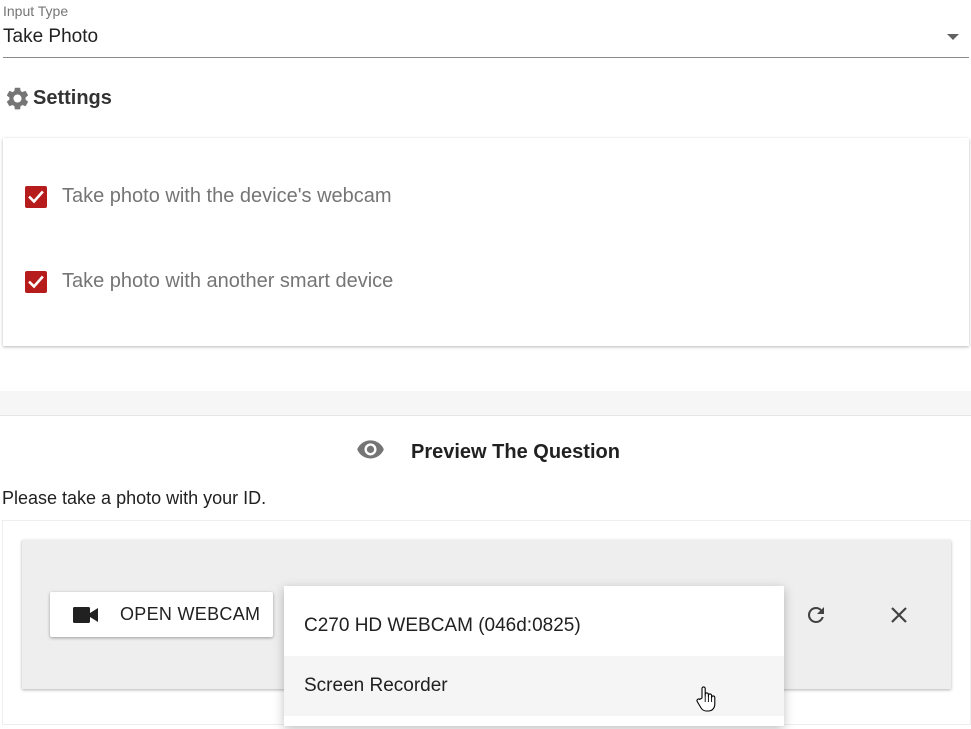 This screenshot has height=729, width=971. I want to click on section-divider, so click(485, 403).